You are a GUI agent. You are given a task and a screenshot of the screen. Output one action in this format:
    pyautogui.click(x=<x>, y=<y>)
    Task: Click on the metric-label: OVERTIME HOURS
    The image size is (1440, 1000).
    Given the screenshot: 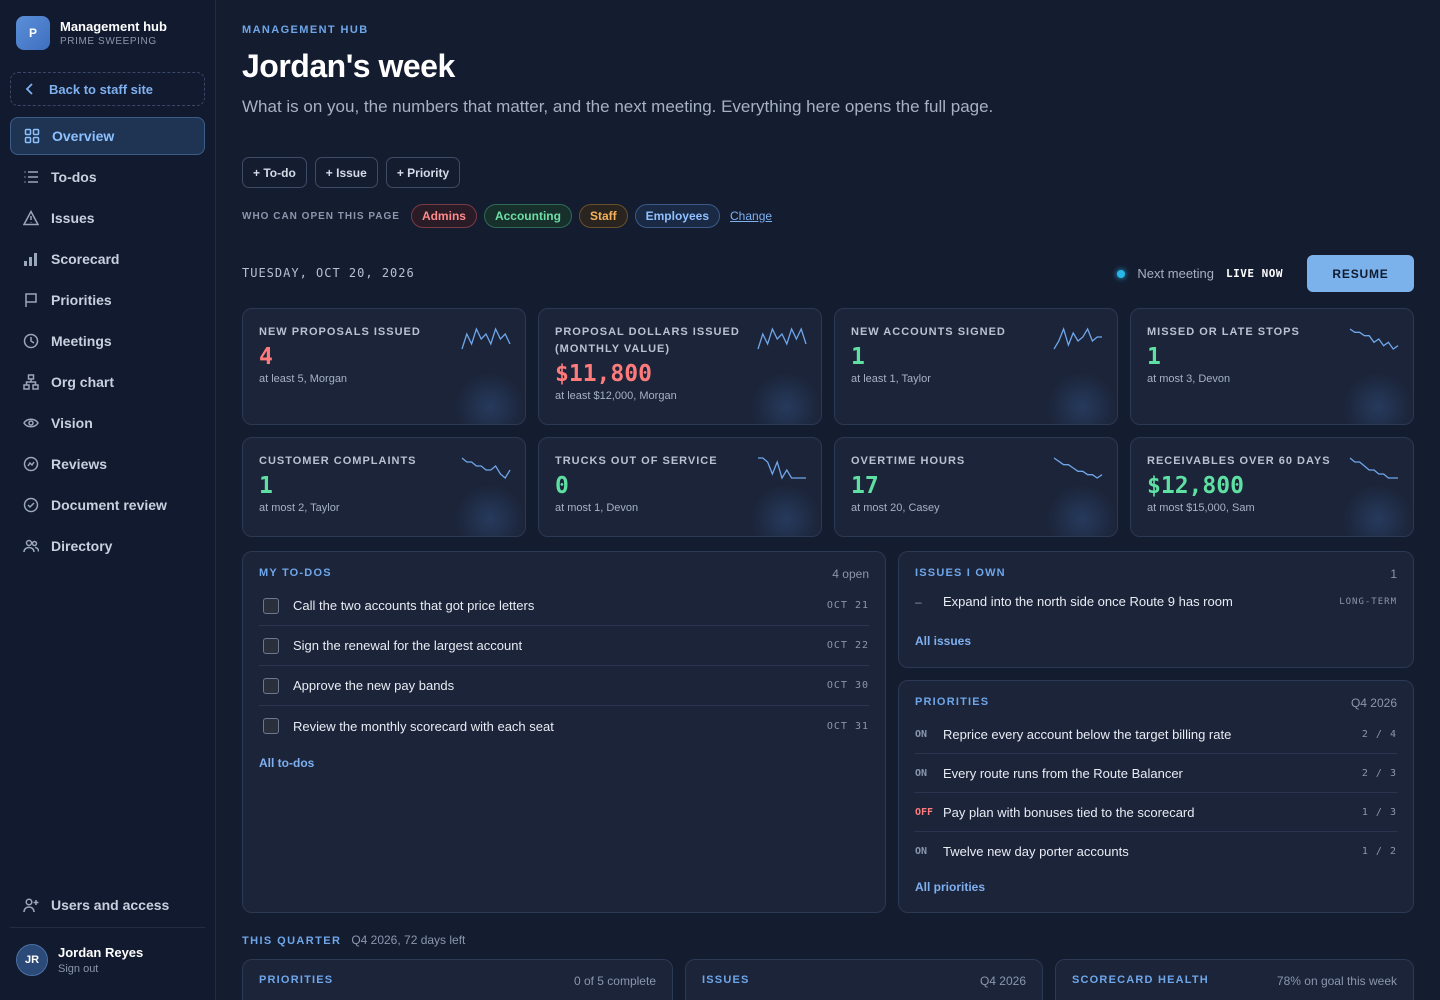 What is the action you would take?
    pyautogui.click(x=908, y=461)
    